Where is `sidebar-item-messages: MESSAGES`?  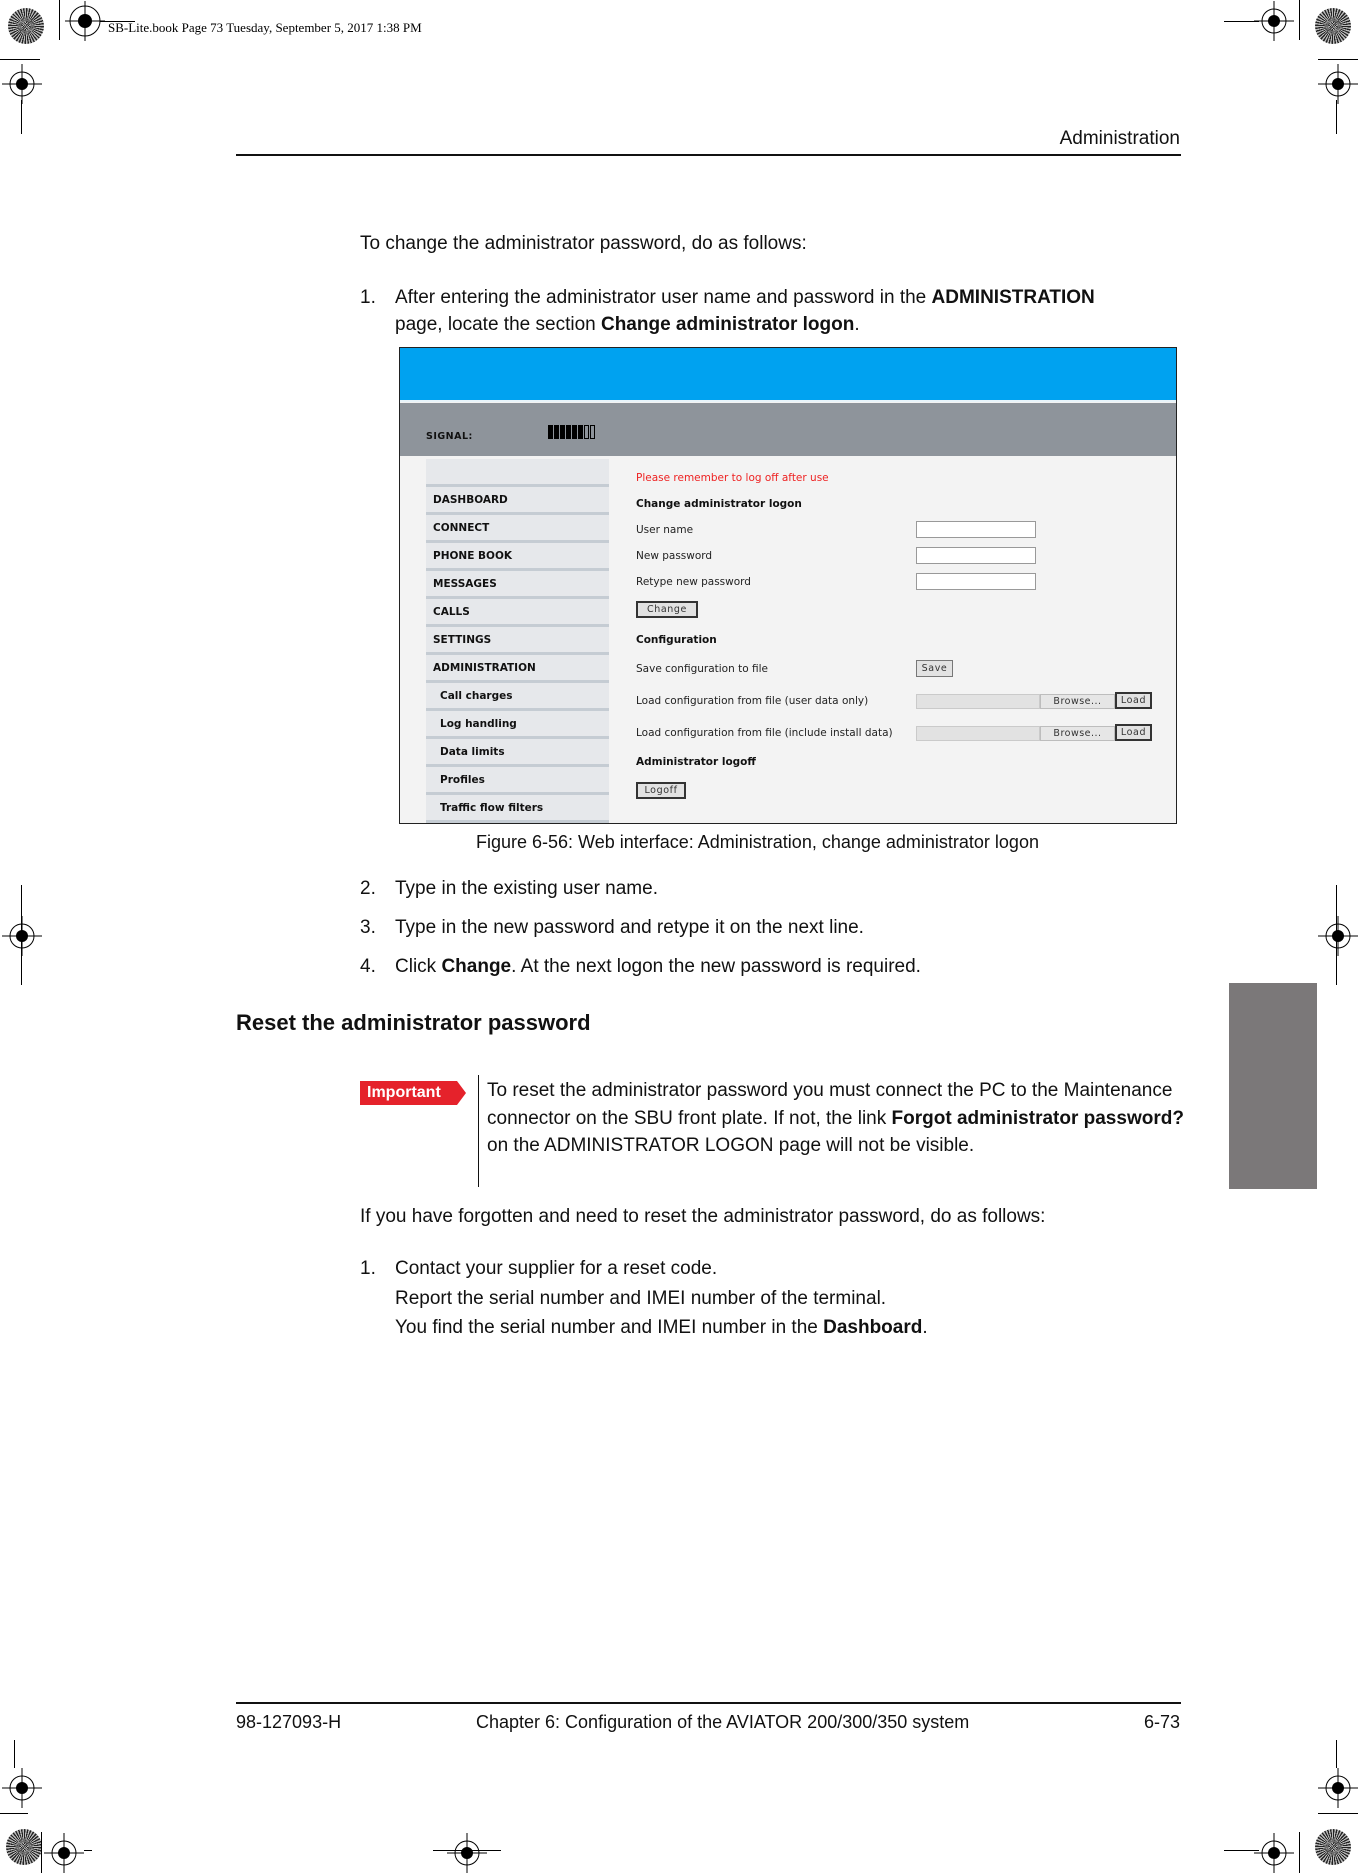
sidebar-item-messages: MESSAGES is located at coordinates (517, 585).